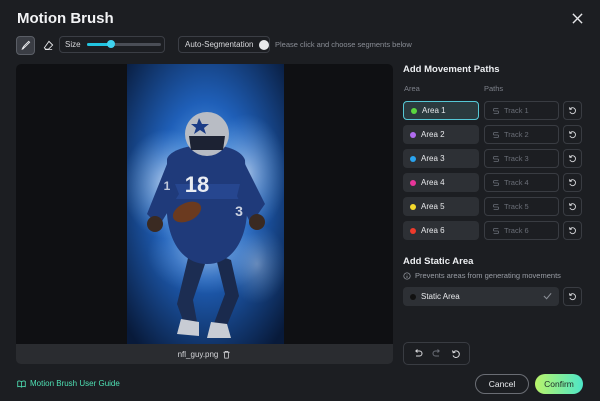 The image size is (600, 401). I want to click on area-button-3: Area 3, so click(441, 158).